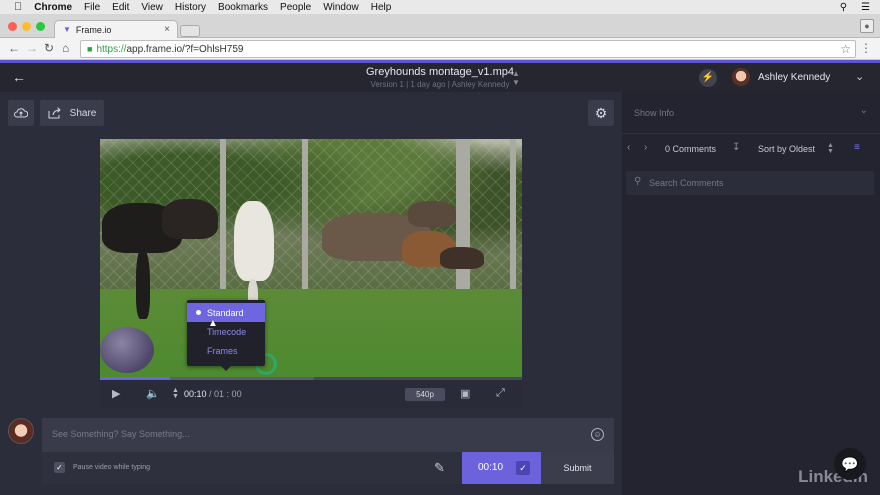 This screenshot has width=880, height=495. I want to click on settings-button: ⚙, so click(601, 113).